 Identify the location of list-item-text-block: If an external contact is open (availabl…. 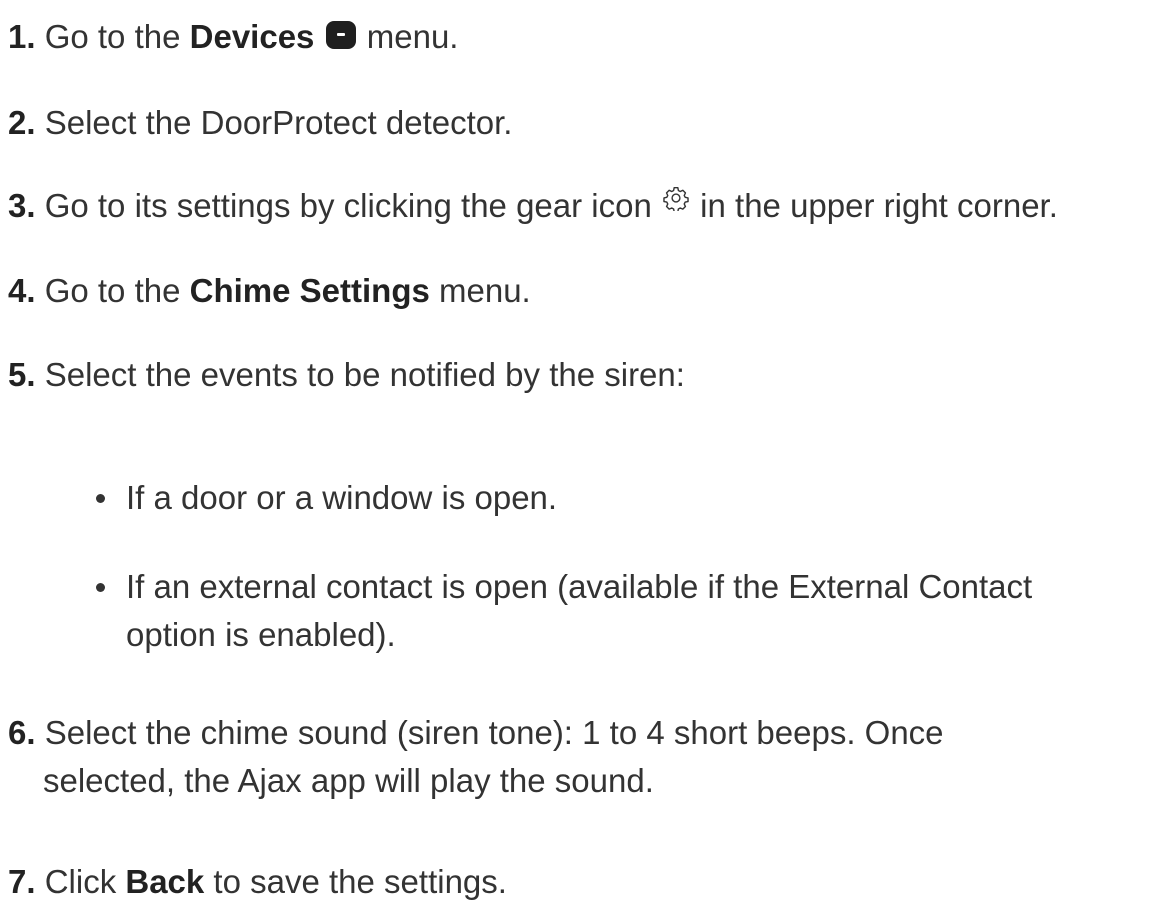
(626, 611).